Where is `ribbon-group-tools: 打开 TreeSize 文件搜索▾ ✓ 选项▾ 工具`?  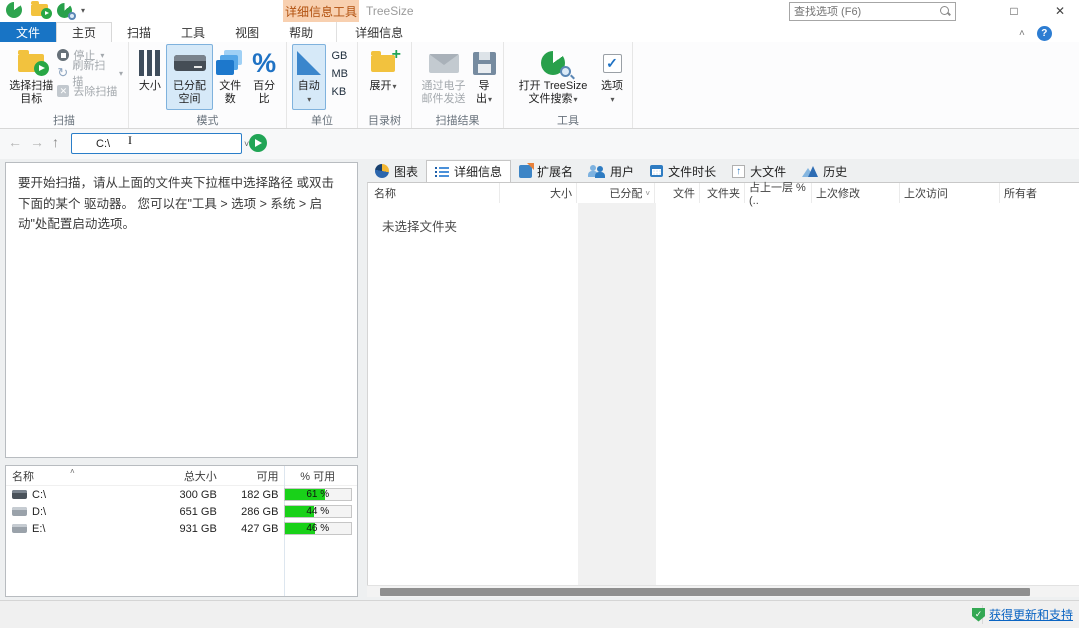 ribbon-group-tools: 打开 TreeSize 文件搜索▾ ✓ 选项▾ 工具 is located at coordinates (568, 85).